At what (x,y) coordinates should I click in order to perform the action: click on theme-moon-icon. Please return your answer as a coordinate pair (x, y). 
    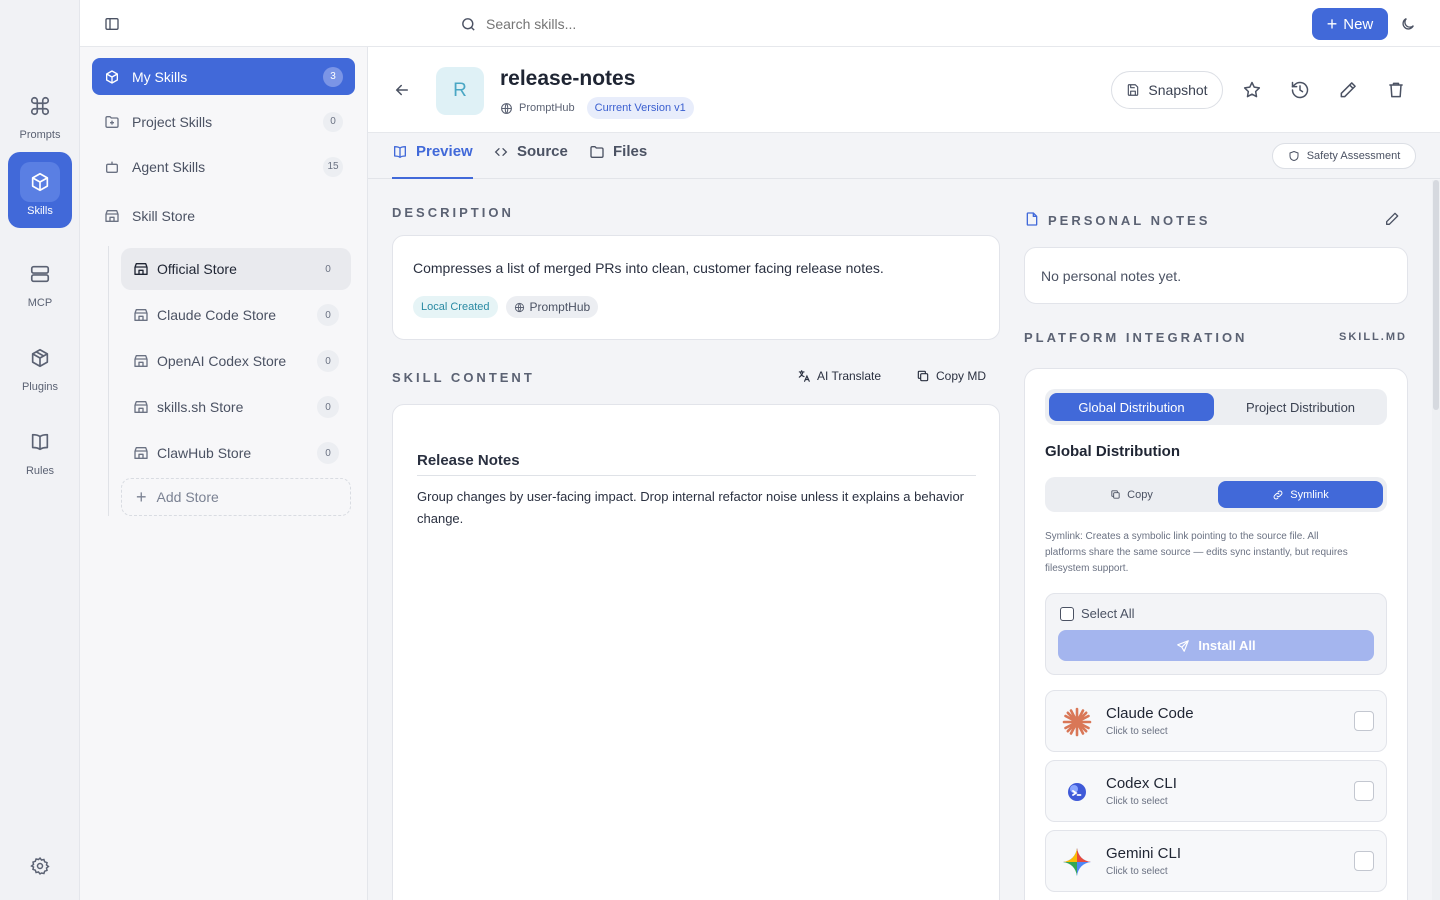
    Looking at the image, I should click on (1408, 24).